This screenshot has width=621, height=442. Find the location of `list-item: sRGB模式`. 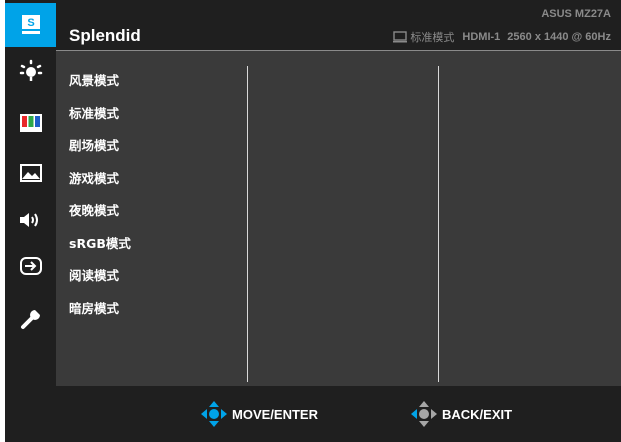

list-item: sRGB模式 is located at coordinates (100, 251).